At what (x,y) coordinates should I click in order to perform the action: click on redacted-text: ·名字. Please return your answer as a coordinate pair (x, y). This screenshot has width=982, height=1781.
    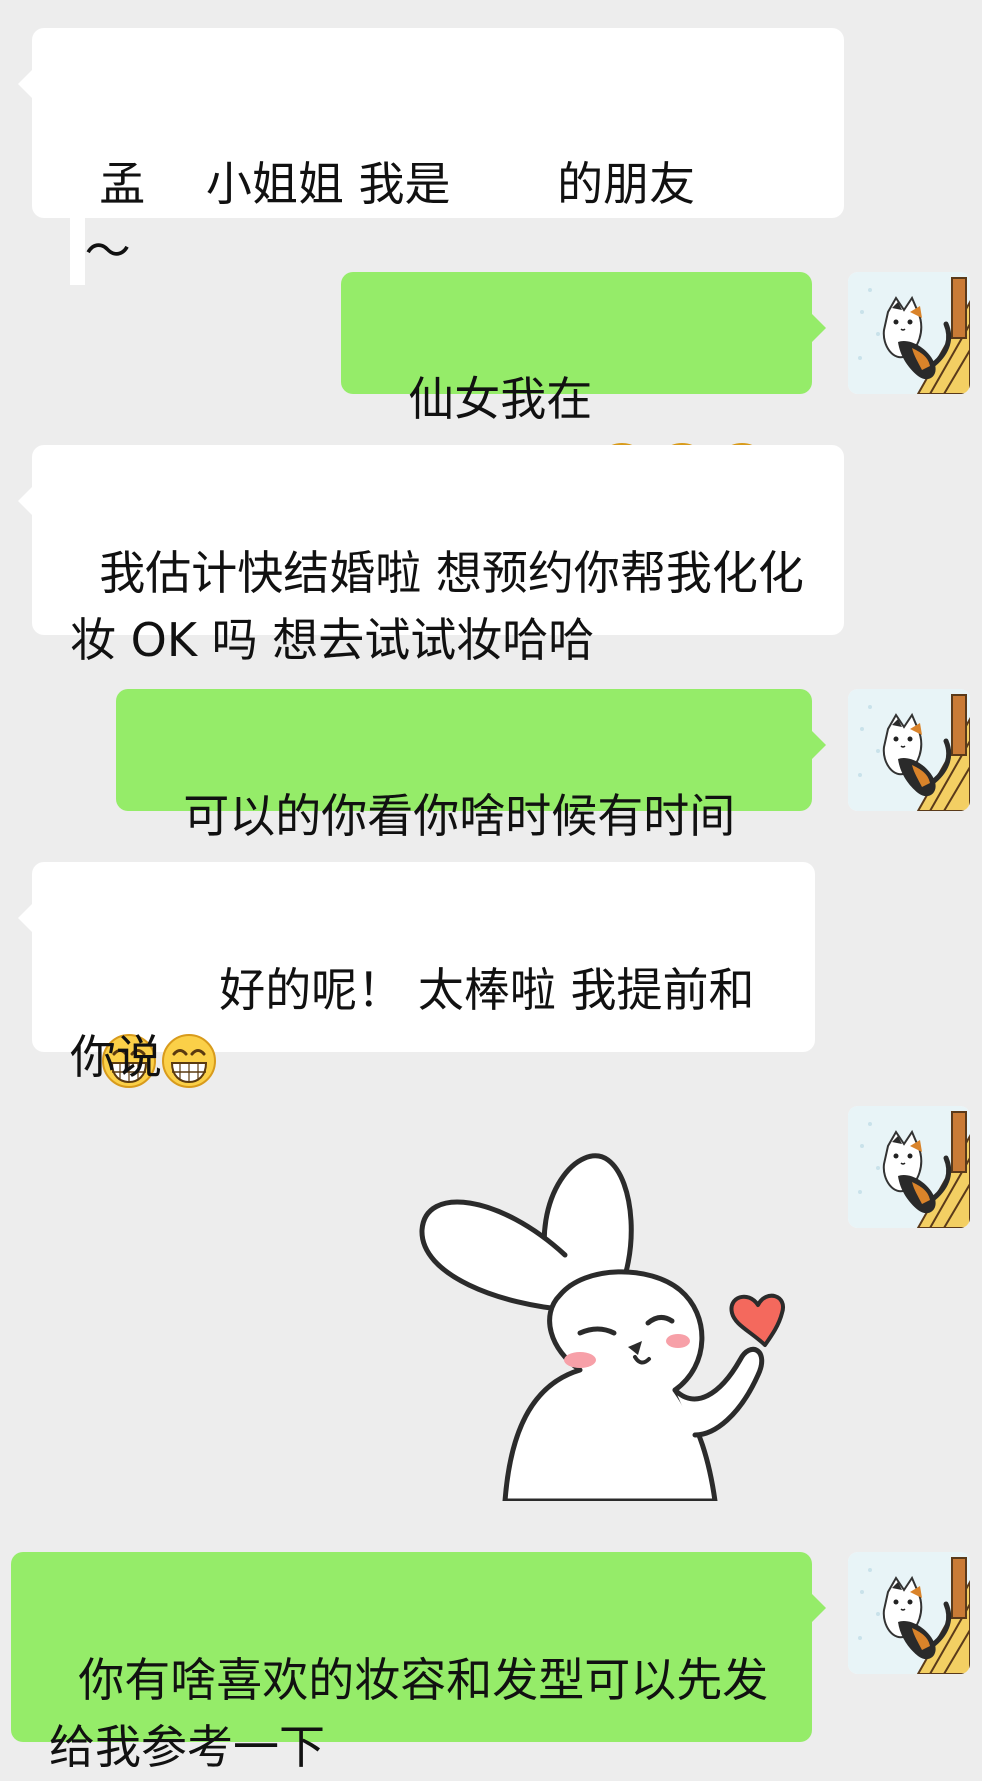
    Looking at the image, I should click on (504, 184).